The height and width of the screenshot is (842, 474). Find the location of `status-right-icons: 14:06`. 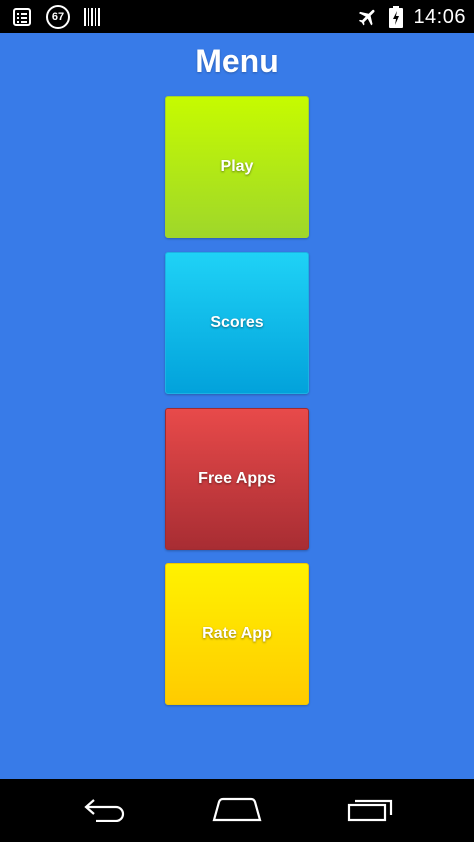

status-right-icons: 14:06 is located at coordinates (411, 17).